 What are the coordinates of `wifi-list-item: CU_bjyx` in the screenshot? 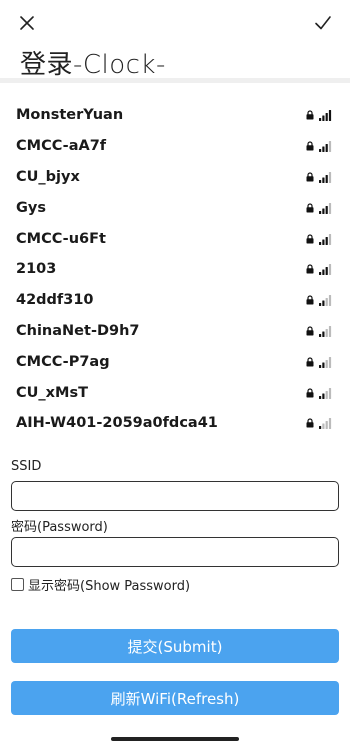 It's located at (175, 177).